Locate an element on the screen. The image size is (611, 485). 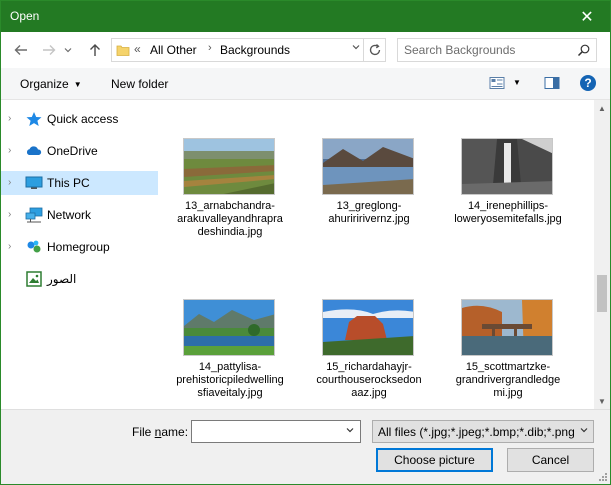
preview-pane-icon is located at coordinates (552, 83).